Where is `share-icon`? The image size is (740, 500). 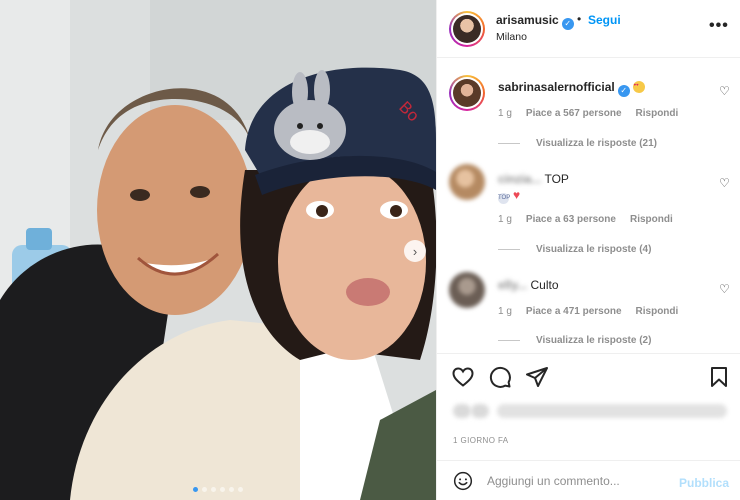 share-icon is located at coordinates (537, 377).